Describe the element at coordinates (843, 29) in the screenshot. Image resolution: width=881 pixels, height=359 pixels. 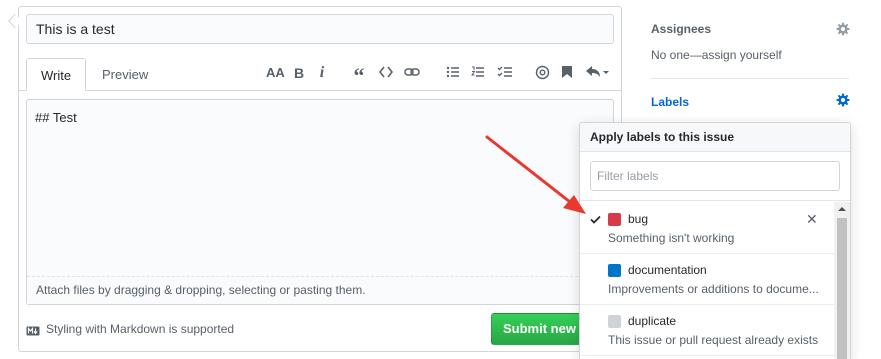
I see `assignees-gear-icon` at that location.